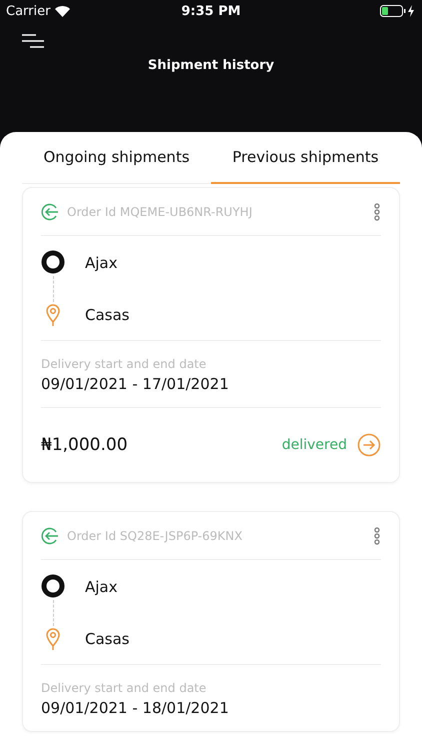 This screenshot has height=750, width=422. Describe the element at coordinates (135, 708) in the screenshot. I see `delivery-dates: 09/01/2021 - 18/01/2021` at that location.